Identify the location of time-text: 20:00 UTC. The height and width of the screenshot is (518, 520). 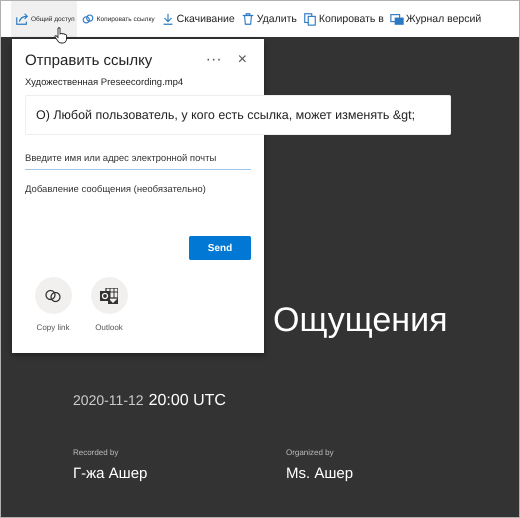
(187, 401).